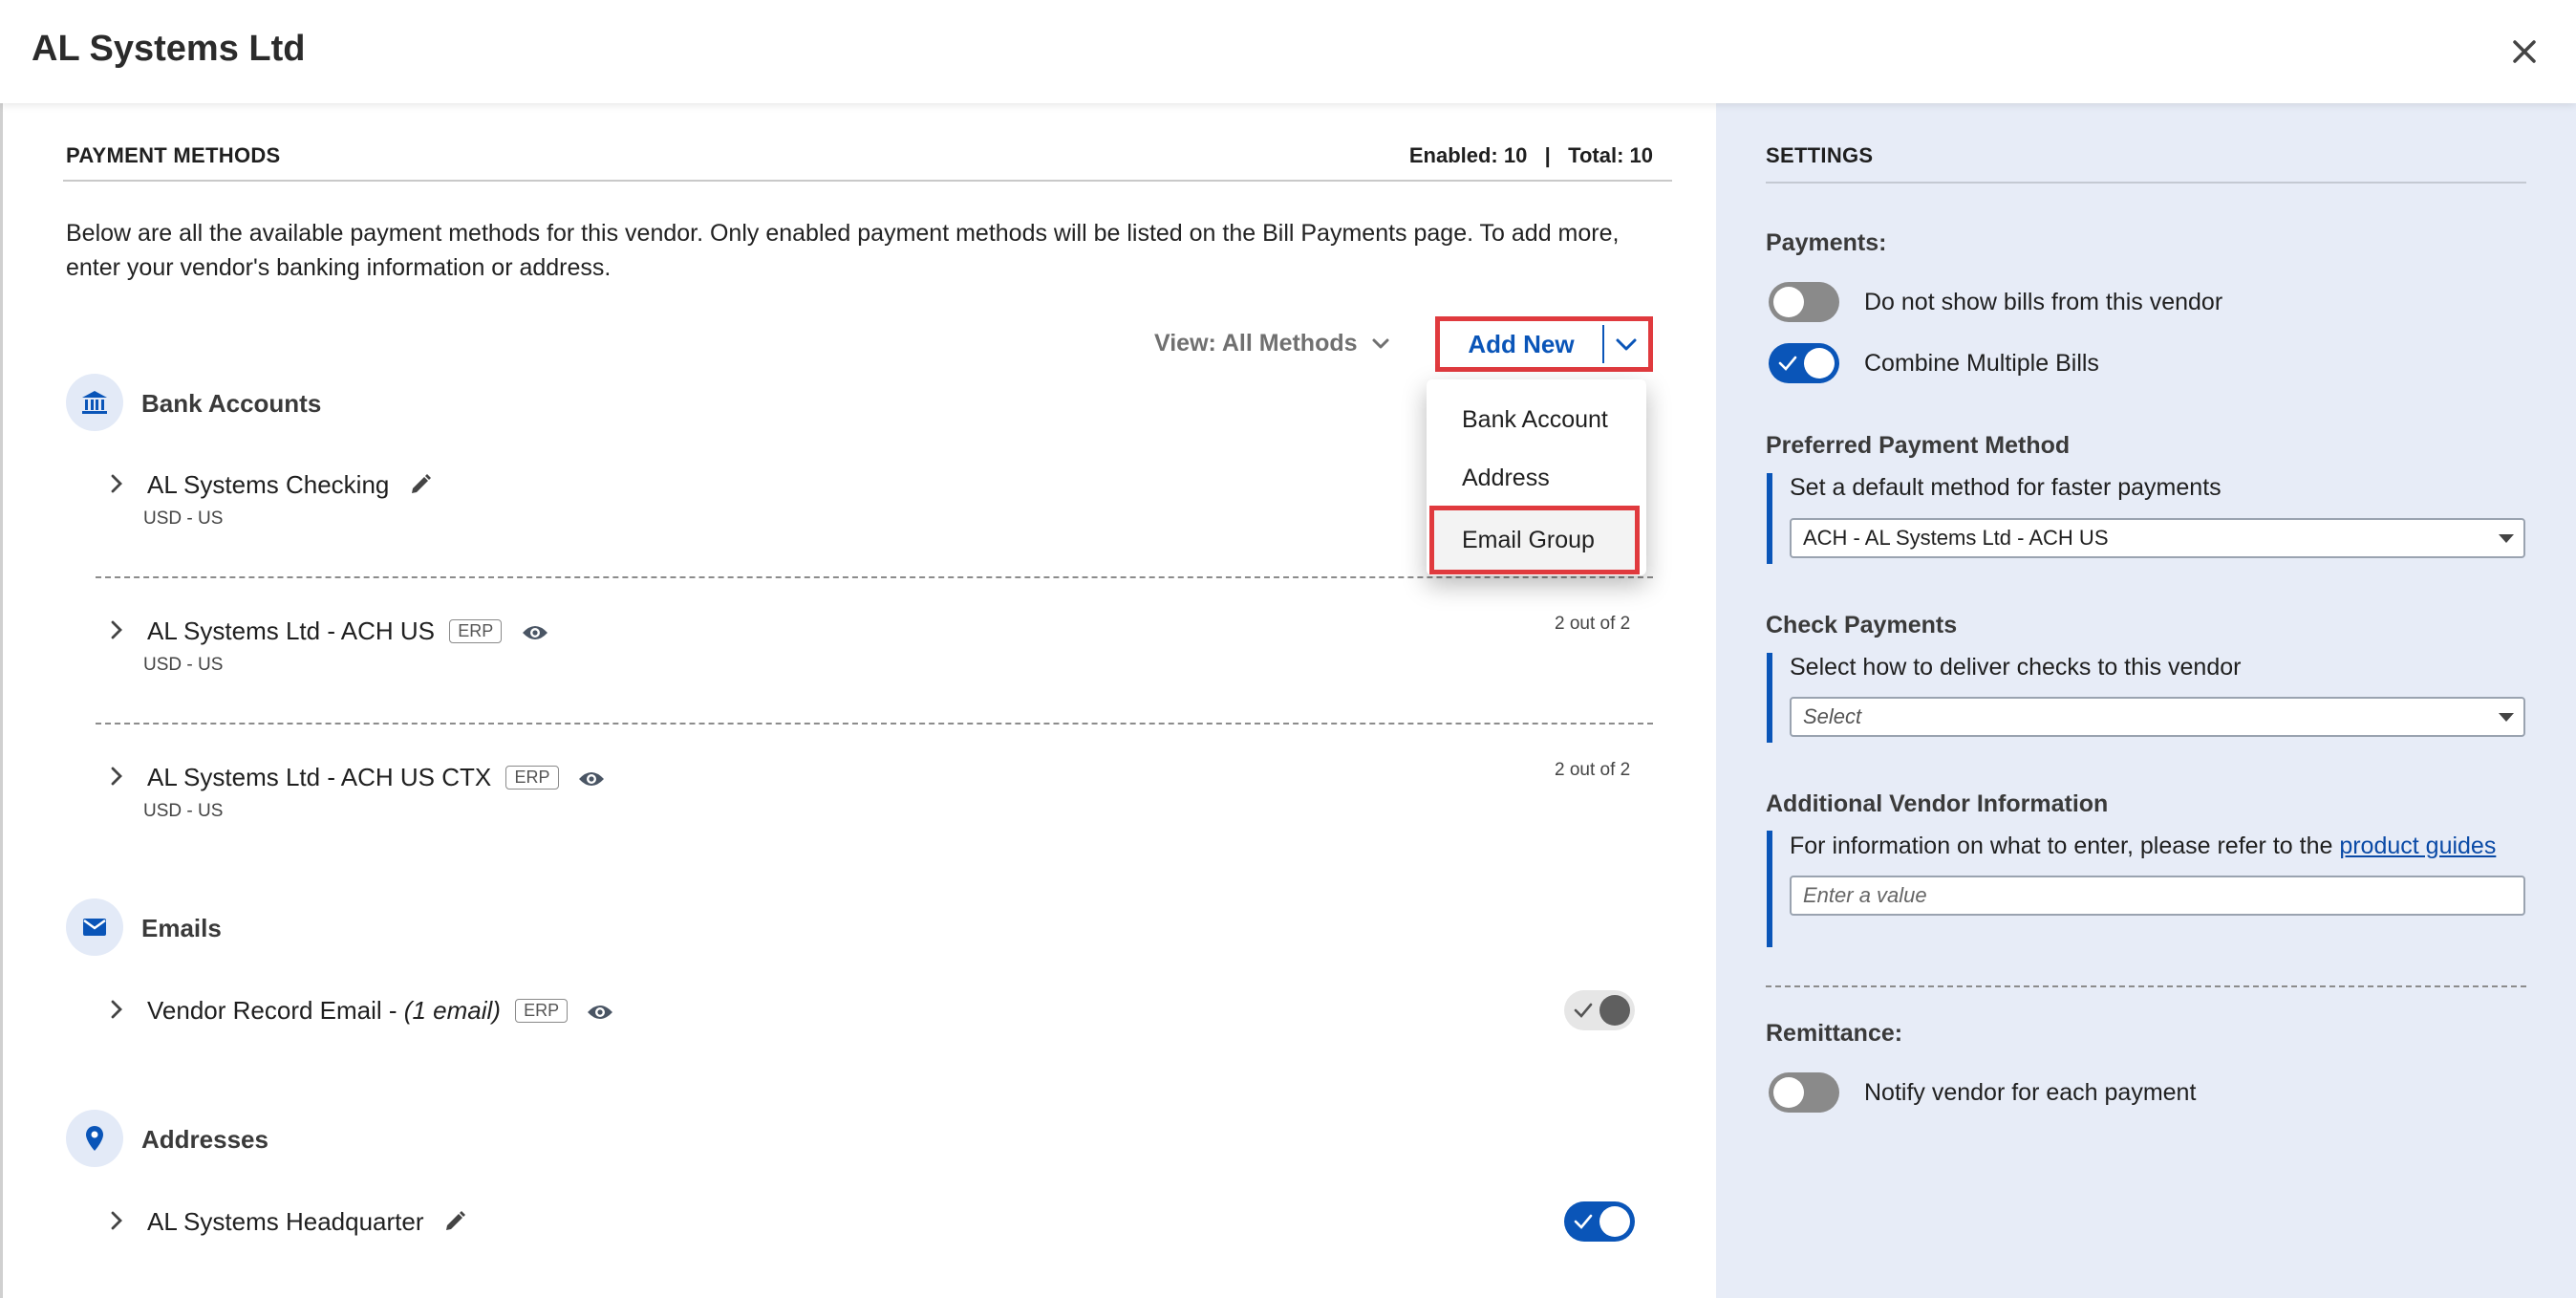 This screenshot has height=1298, width=2576. I want to click on list-item: AL Systems Checking, so click(290, 487).